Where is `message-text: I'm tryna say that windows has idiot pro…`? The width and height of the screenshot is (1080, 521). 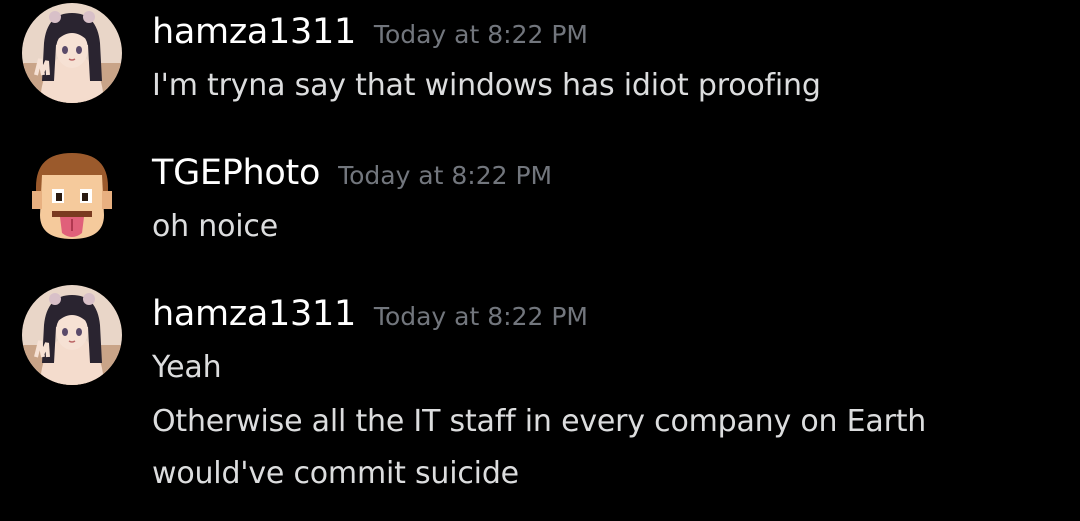
message-text: I'm tryna say that windows has idiot pro… is located at coordinates (486, 85).